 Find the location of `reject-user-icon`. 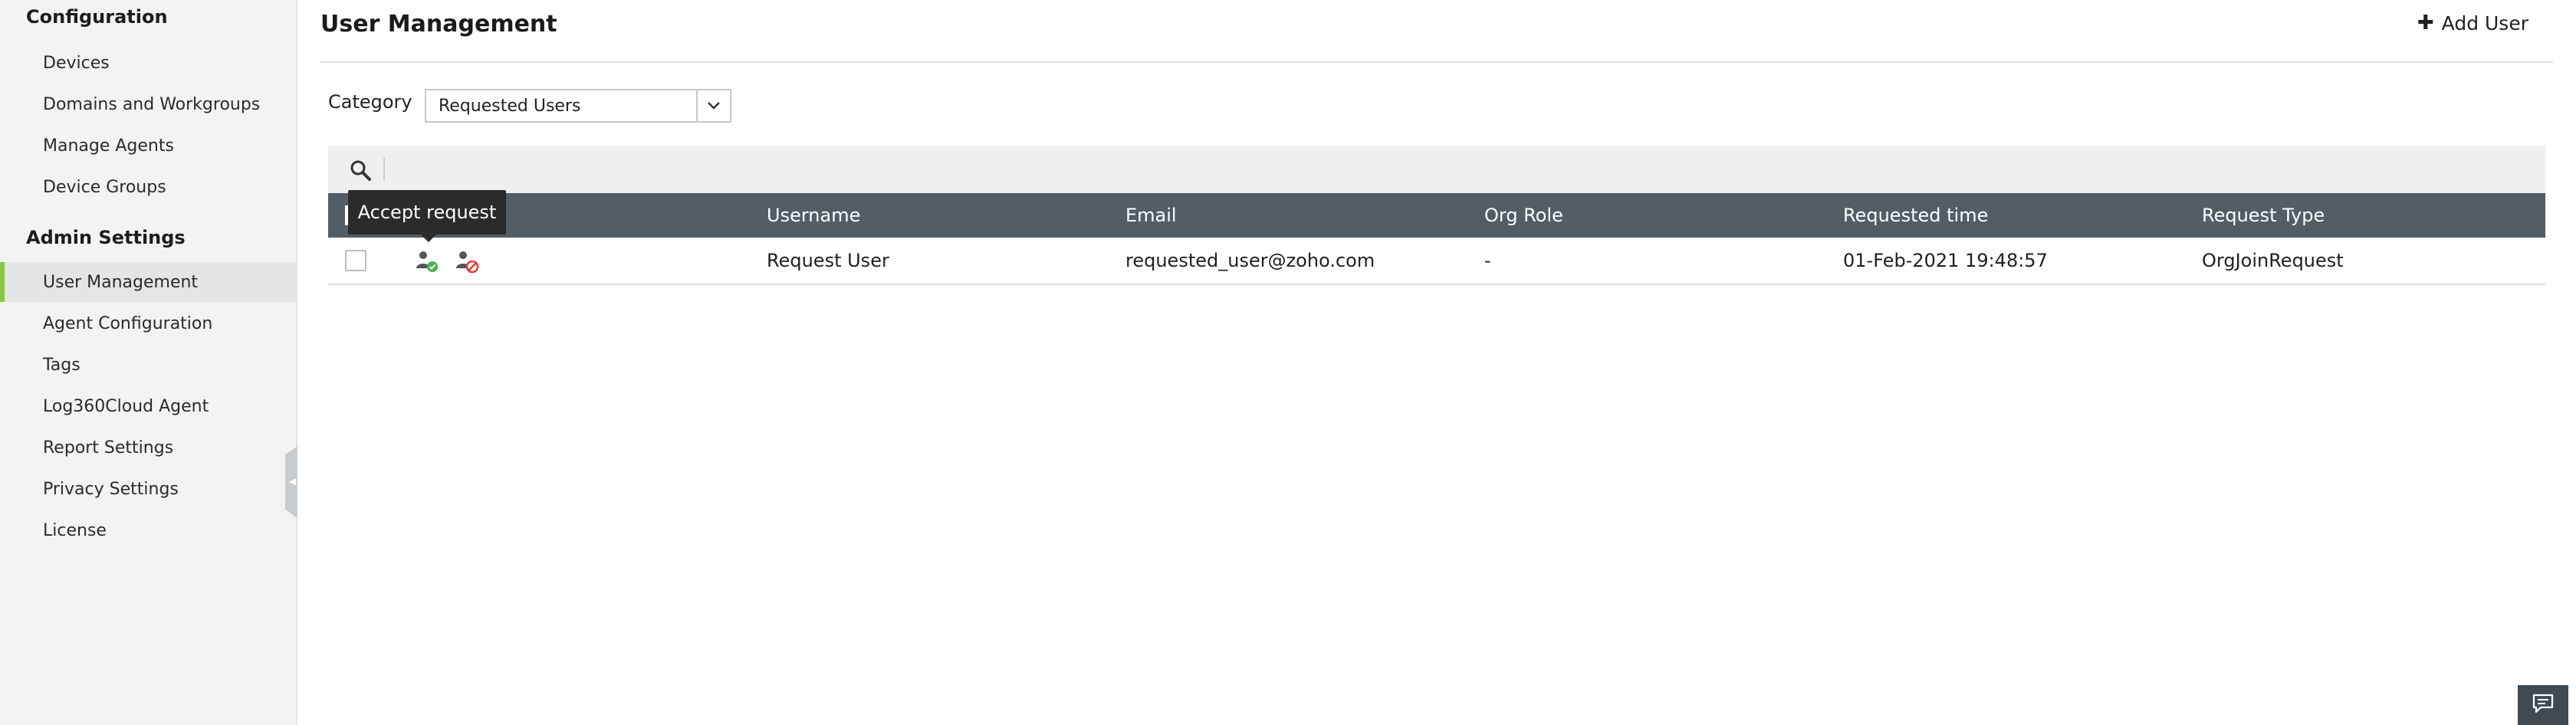

reject-user-icon is located at coordinates (467, 261).